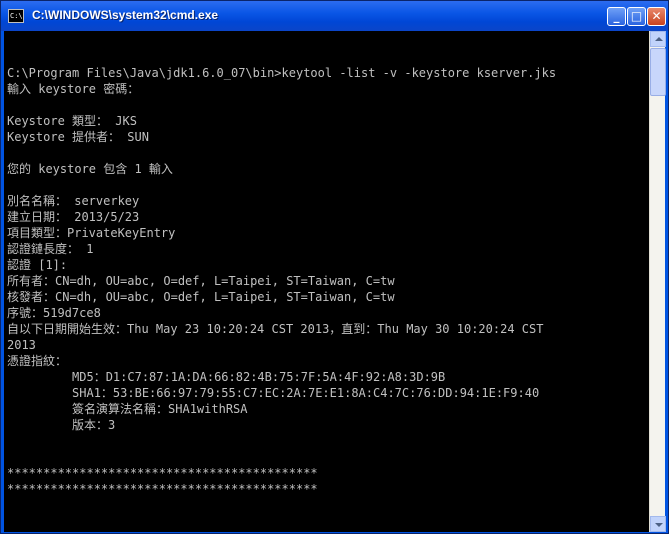 The width and height of the screenshot is (669, 534). I want to click on console-line: Keystore 提供者： SUN, so click(78, 137).